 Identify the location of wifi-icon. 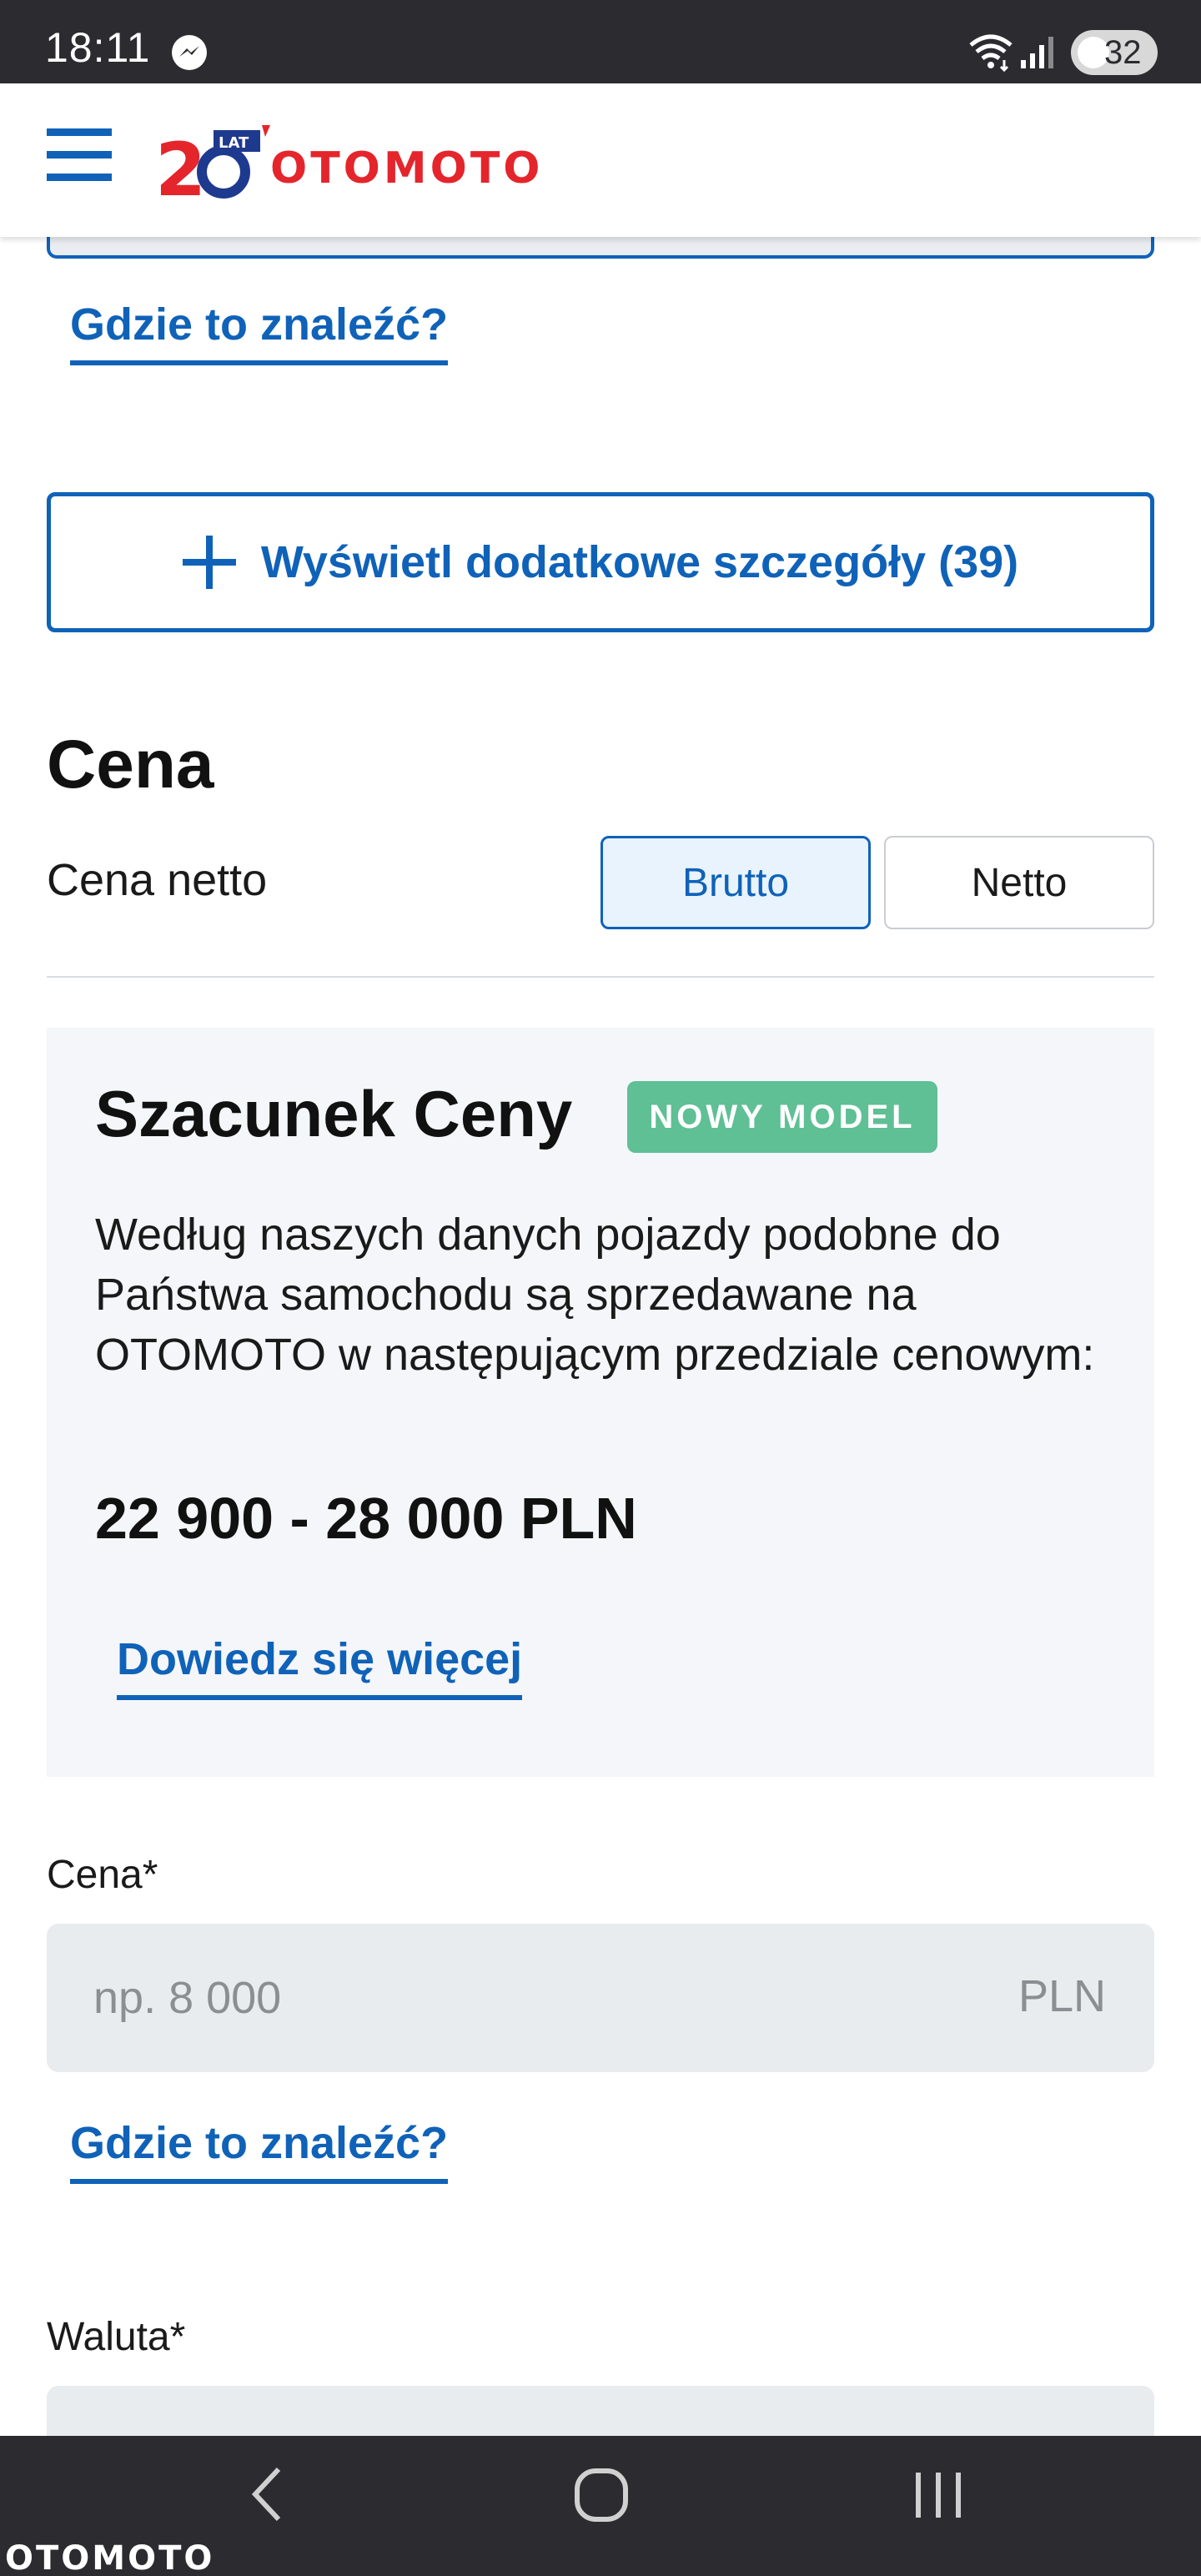
(991, 53).